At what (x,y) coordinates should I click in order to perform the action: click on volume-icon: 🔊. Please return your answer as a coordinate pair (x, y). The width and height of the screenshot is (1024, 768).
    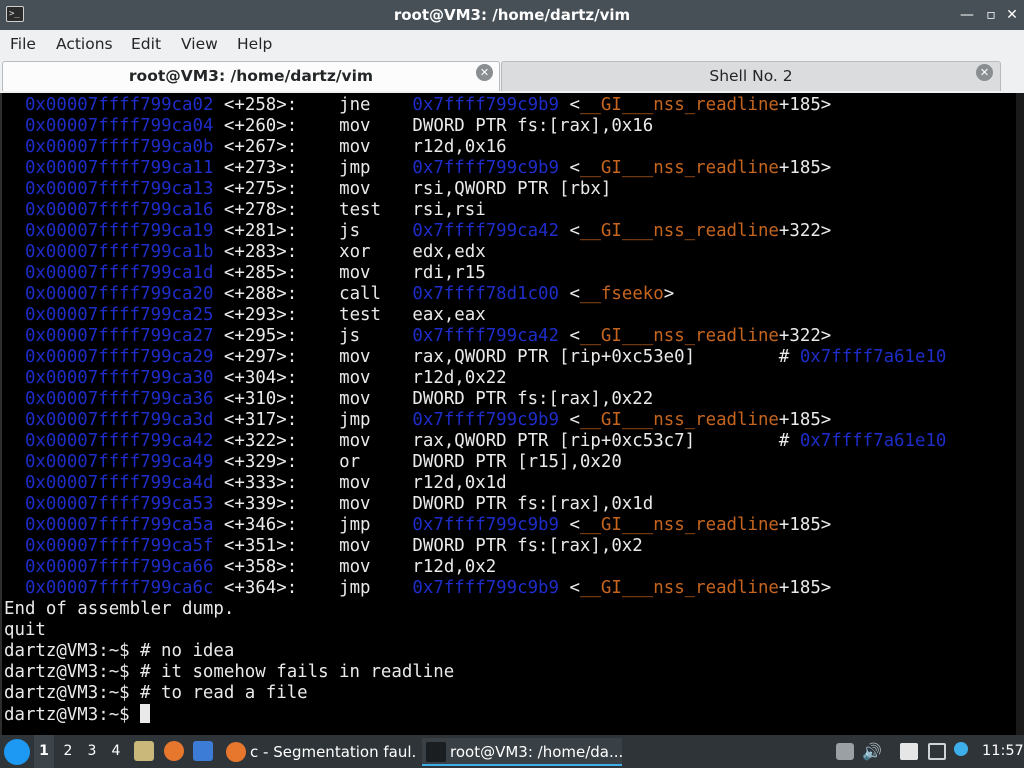
    Looking at the image, I should click on (872, 751).